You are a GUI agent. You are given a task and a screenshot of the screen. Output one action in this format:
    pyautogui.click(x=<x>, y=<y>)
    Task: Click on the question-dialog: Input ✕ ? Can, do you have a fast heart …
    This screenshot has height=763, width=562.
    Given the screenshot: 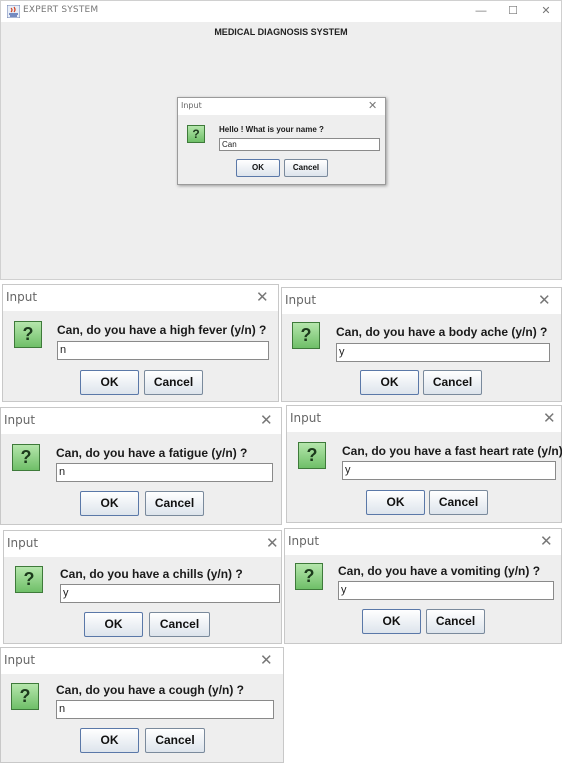 What is the action you would take?
    pyautogui.click(x=424, y=464)
    